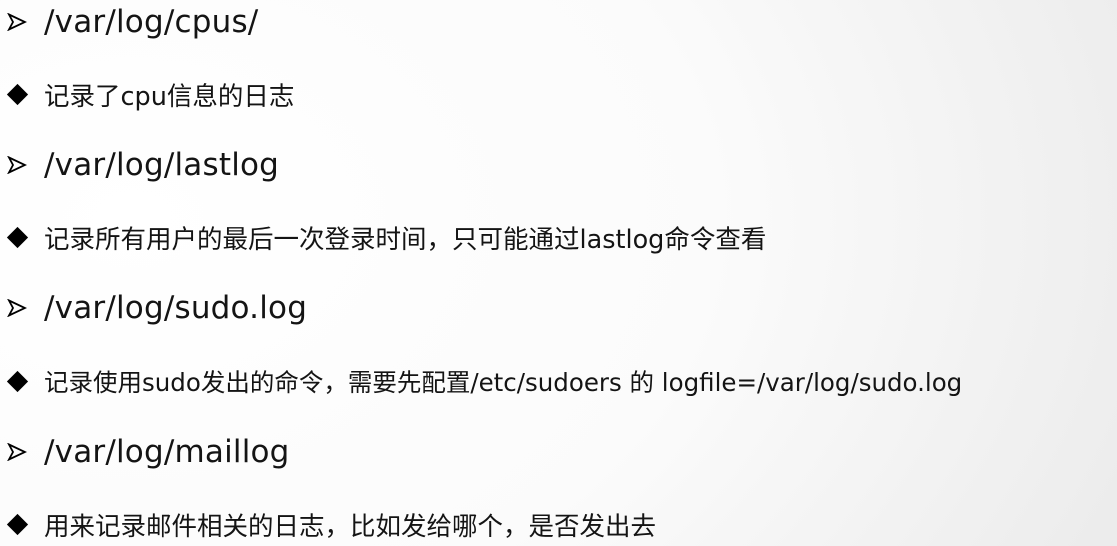 This screenshot has width=1117, height=546. I want to click on log-description: 用来记录邮件相关的日志，比如发给哪个，是否发出去, so click(350, 526).